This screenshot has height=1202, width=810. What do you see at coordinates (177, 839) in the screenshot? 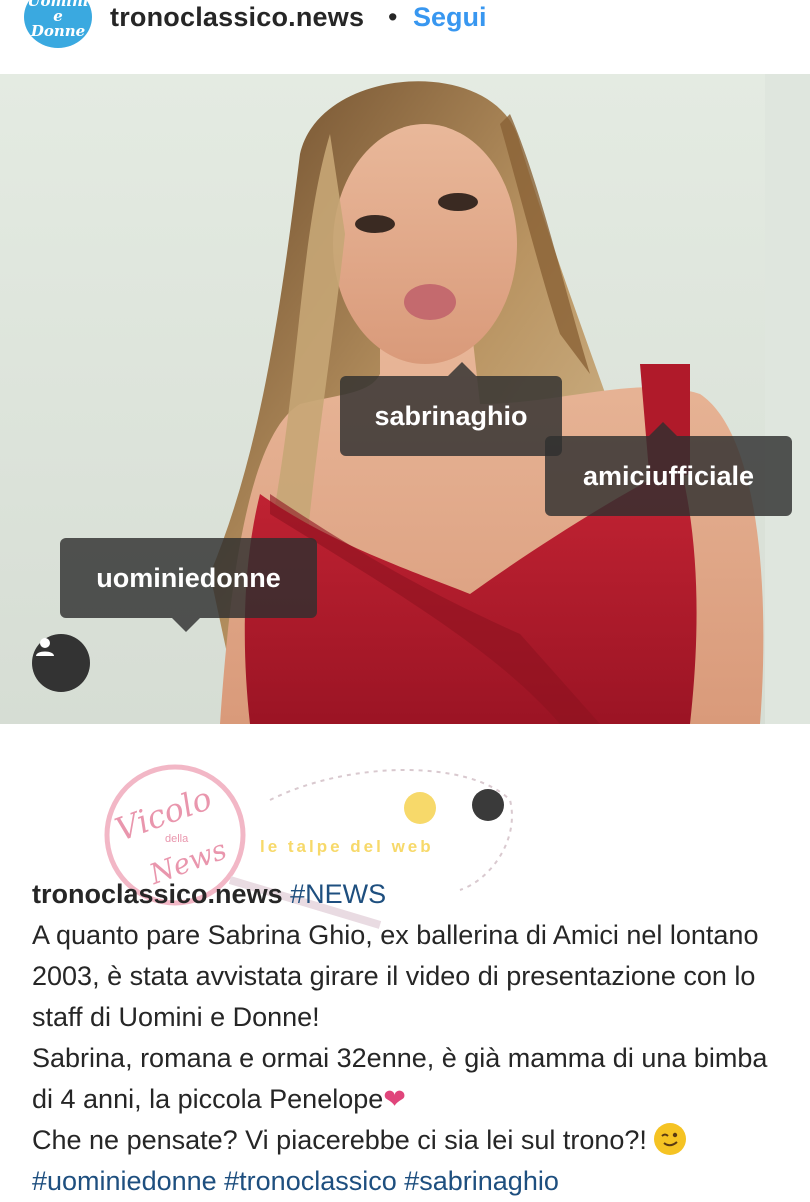
I see `svg-text: della` at bounding box center [177, 839].